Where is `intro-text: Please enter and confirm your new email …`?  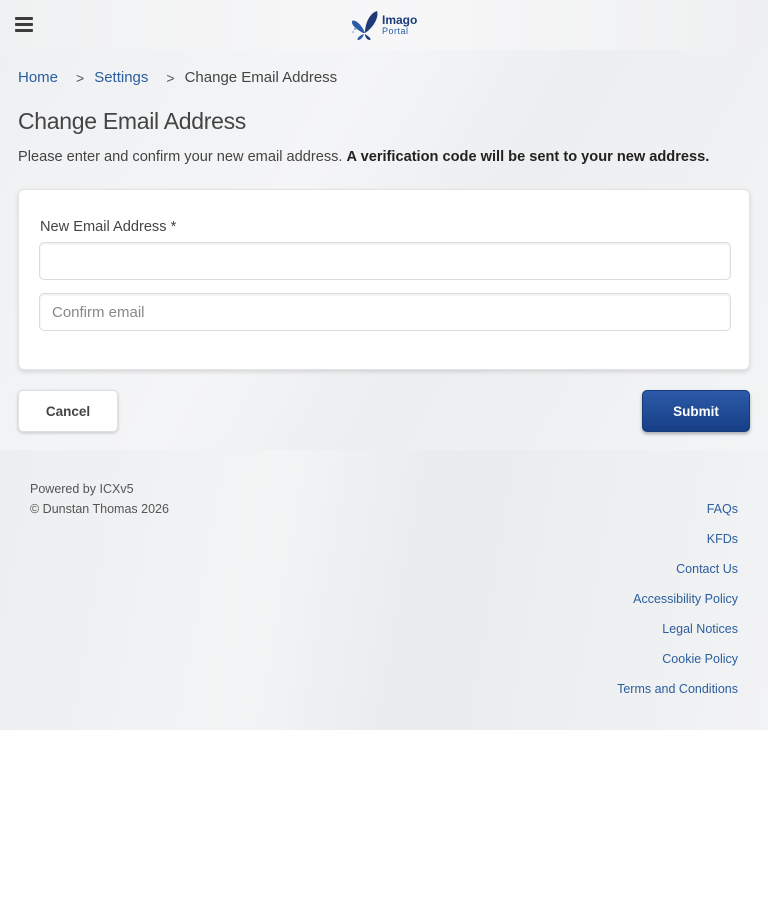
intro-text: Please enter and confirm your new email … is located at coordinates (363, 157).